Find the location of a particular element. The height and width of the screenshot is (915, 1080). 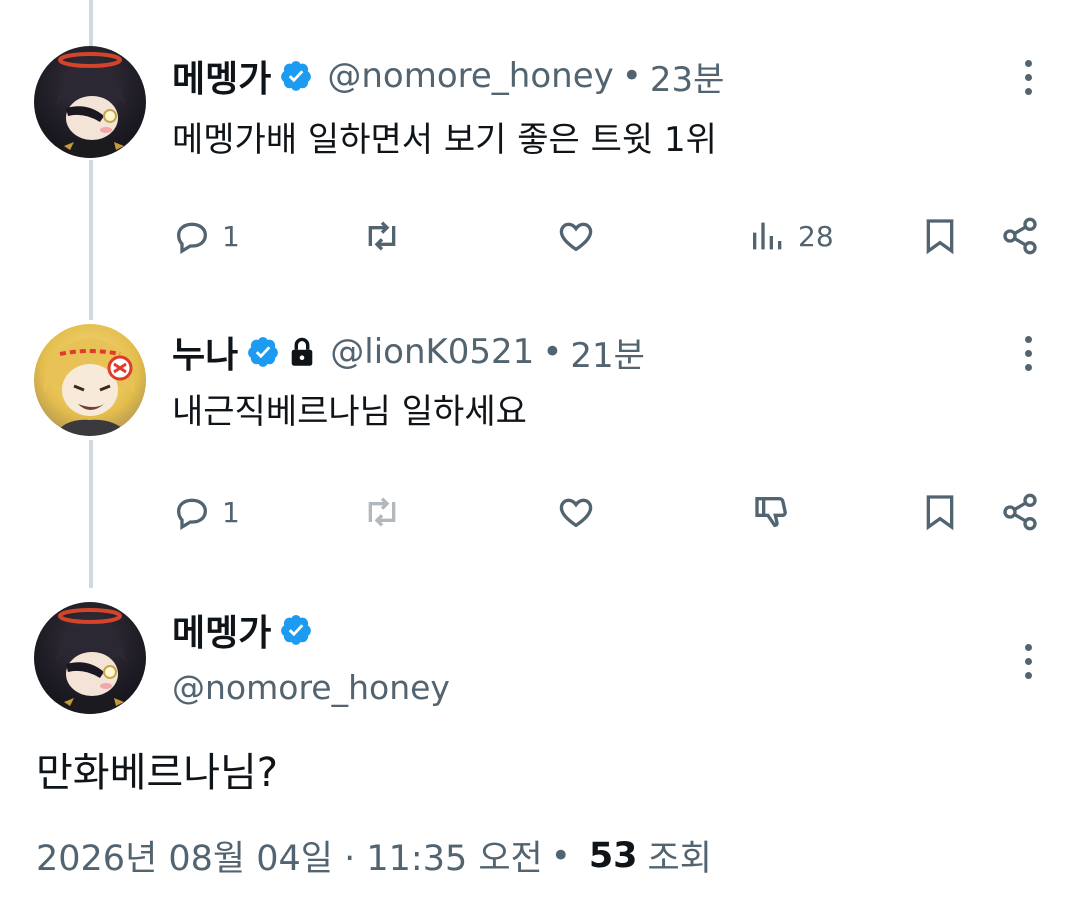

tweet-actions: 1 28 is located at coordinates (540, 240).